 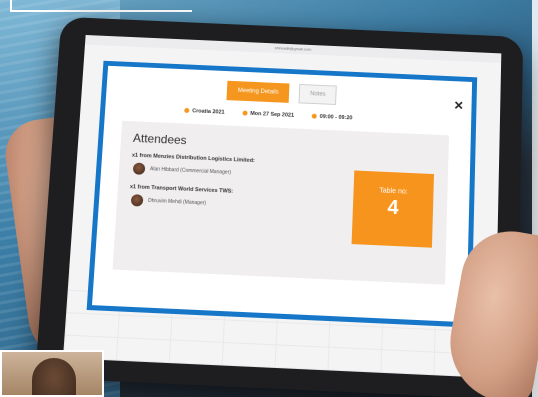 I want to click on date-info: Mon 27 Sep 2021, so click(x=268, y=114).